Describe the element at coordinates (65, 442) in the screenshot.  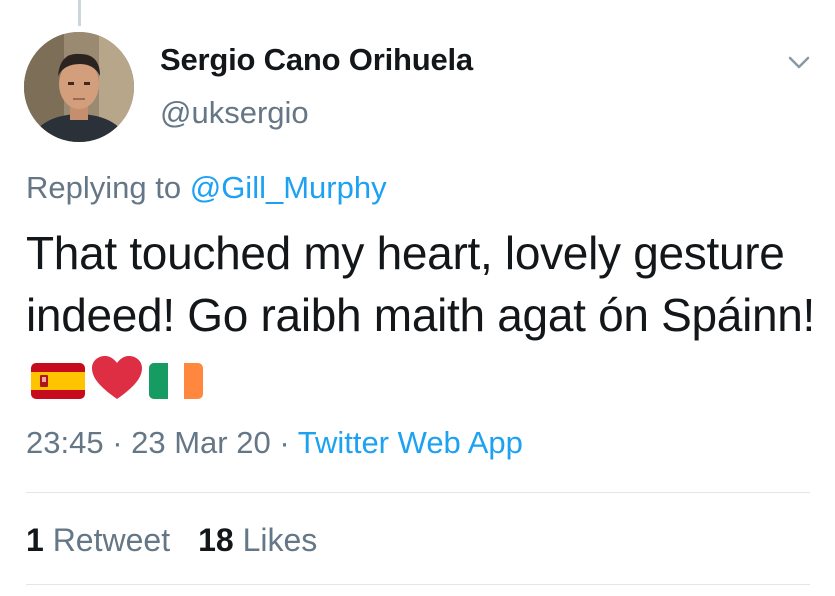
I see `tweet-time: 23:45` at that location.